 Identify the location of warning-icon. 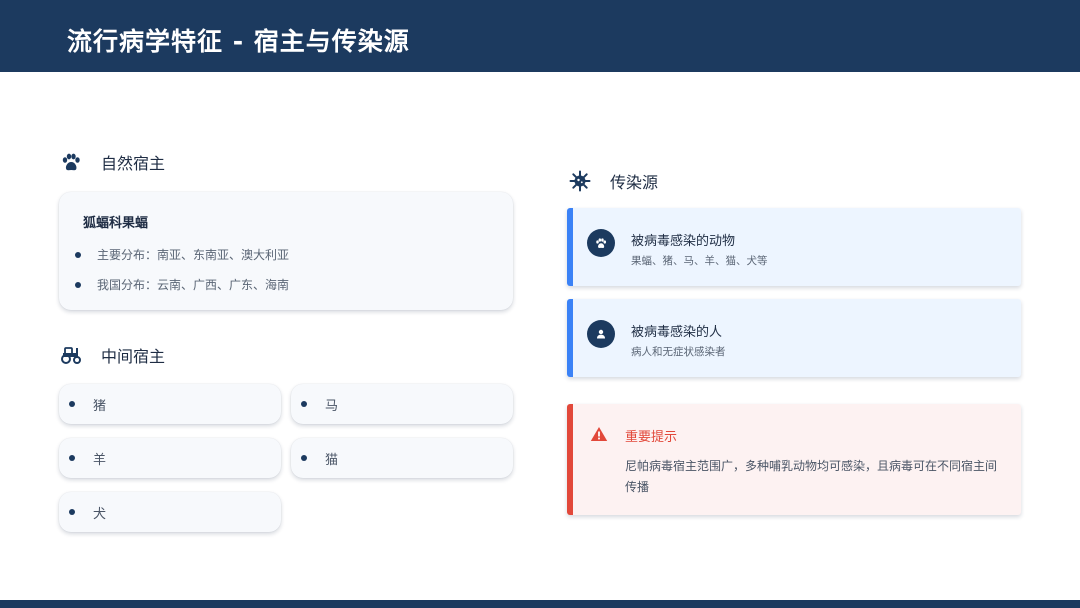
(599, 436).